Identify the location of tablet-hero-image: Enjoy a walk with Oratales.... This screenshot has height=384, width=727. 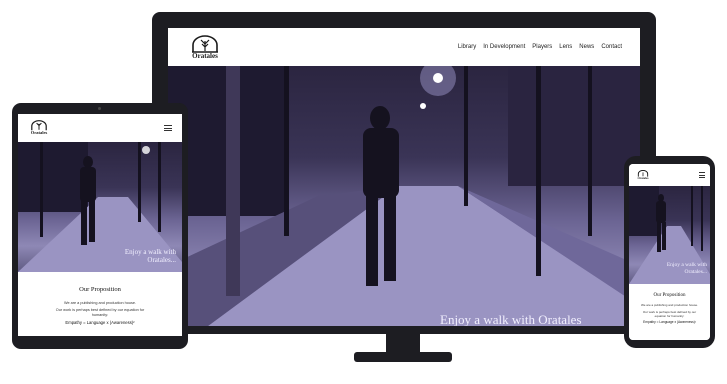
(100, 207).